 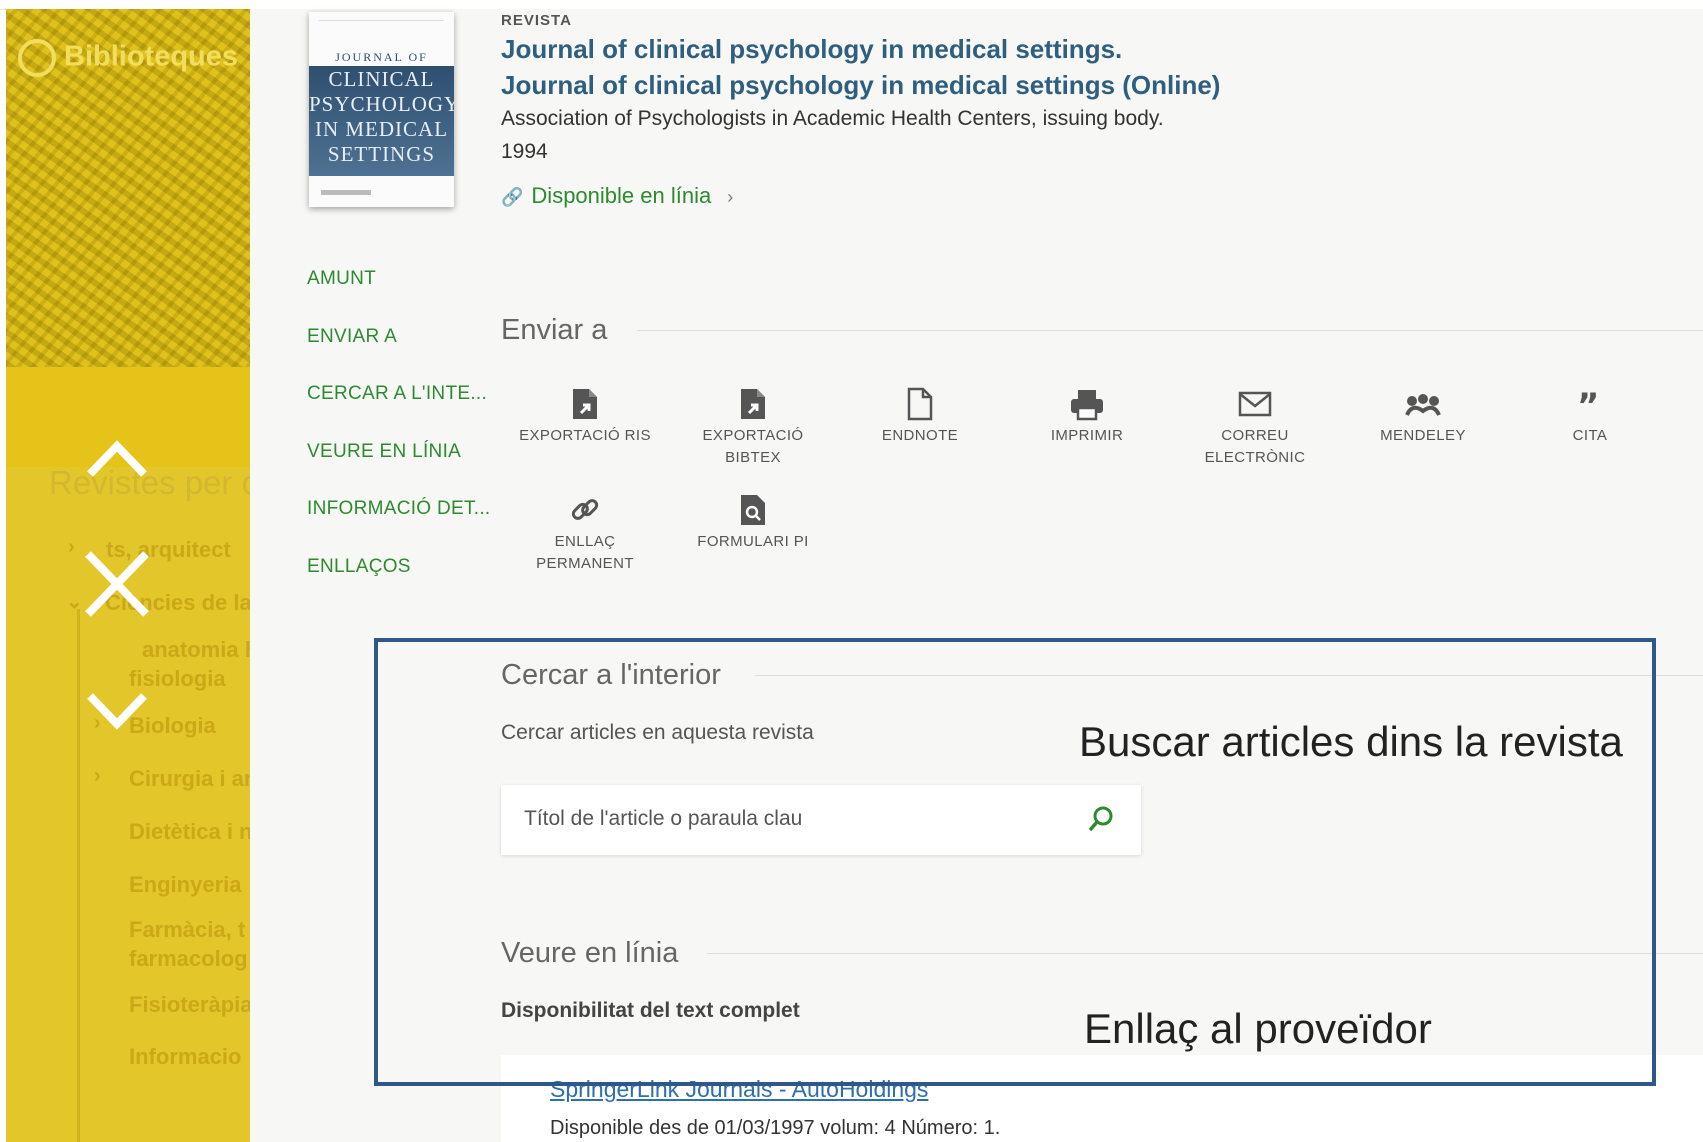 What do you see at coordinates (1423, 435) in the screenshot?
I see `action-label: MENDELEY` at bounding box center [1423, 435].